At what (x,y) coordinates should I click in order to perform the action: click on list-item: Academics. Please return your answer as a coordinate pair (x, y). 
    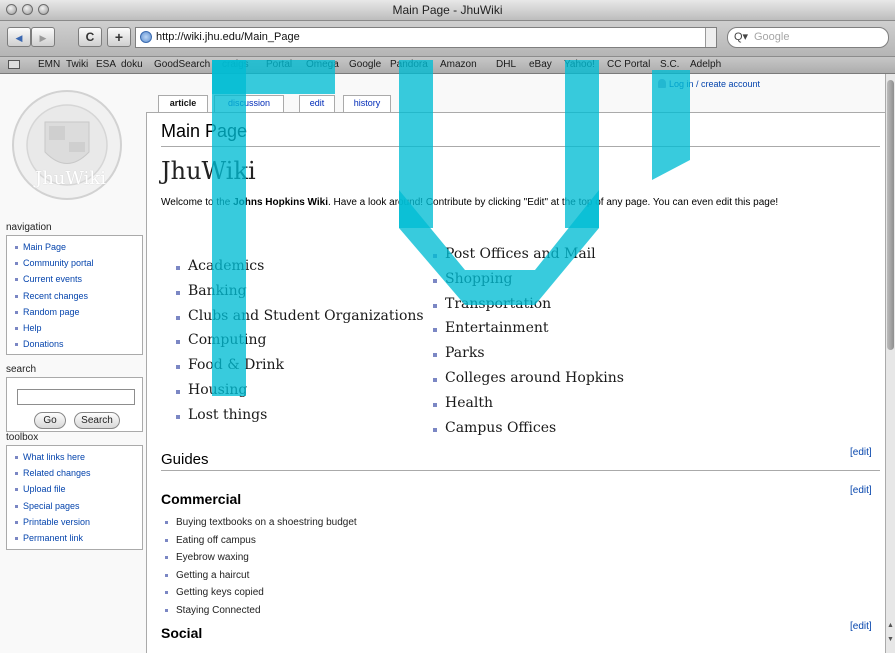
    Looking at the image, I should click on (299, 266).